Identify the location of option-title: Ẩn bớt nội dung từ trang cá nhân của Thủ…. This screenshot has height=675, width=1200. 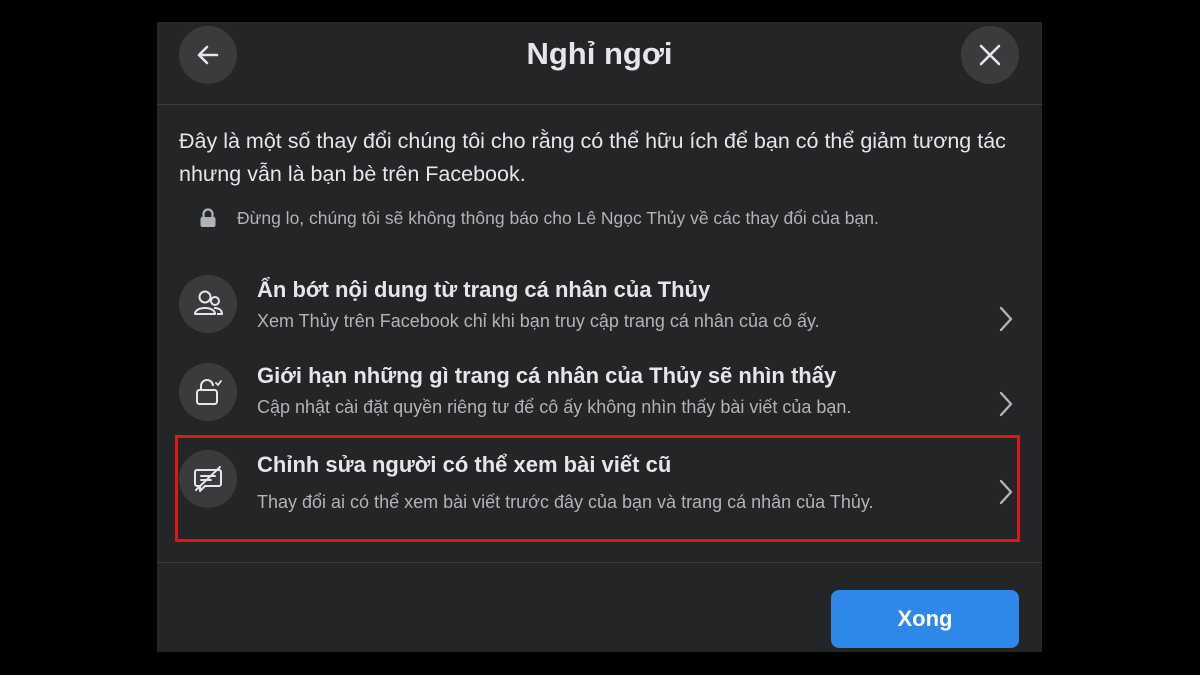
(484, 289).